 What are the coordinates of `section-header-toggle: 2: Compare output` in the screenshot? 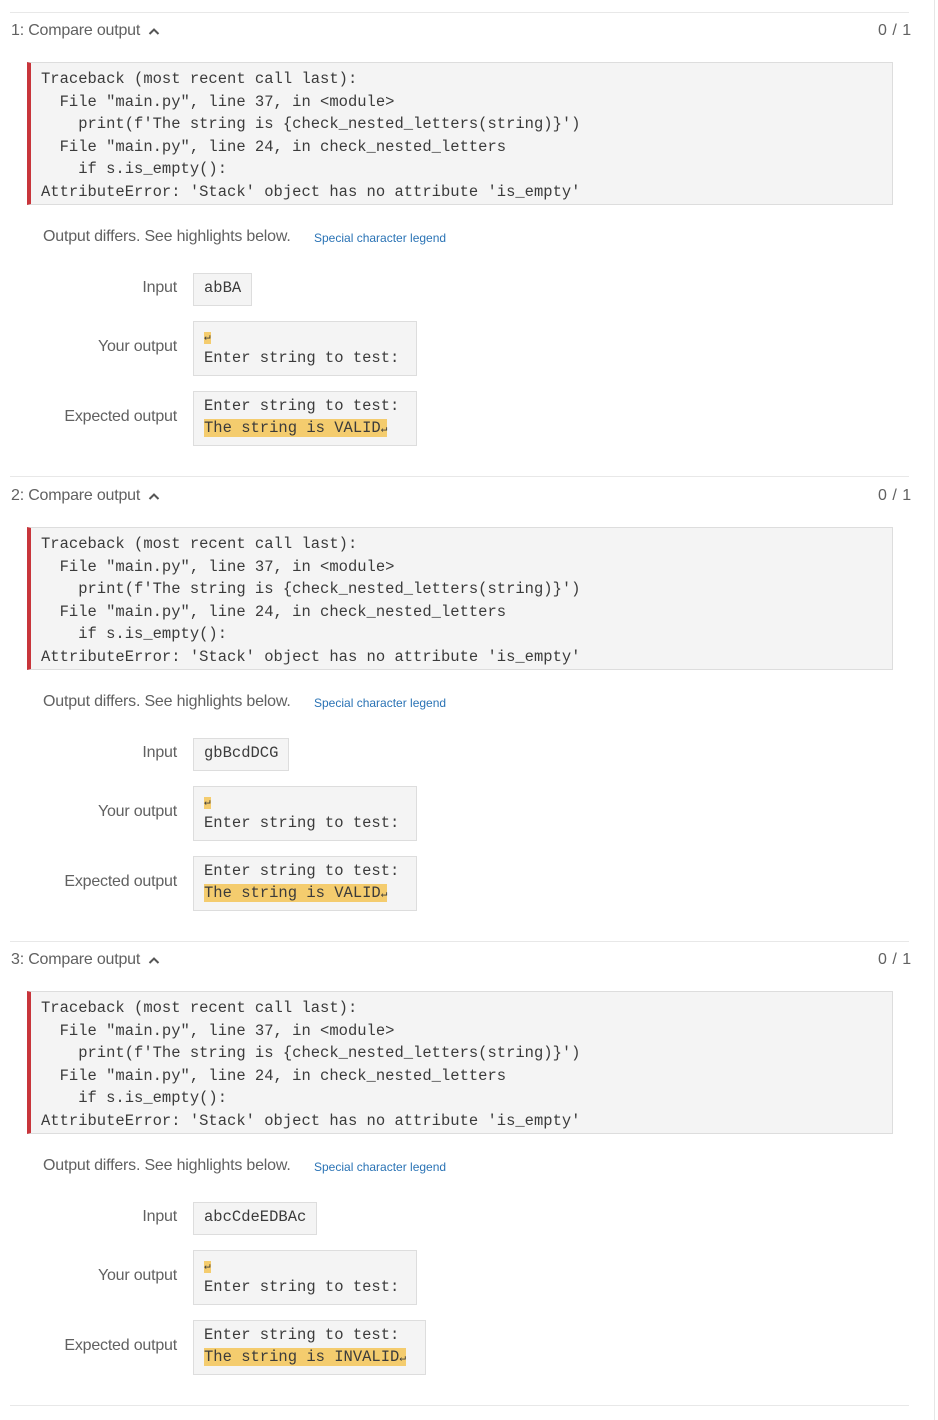 It's located at (86, 496).